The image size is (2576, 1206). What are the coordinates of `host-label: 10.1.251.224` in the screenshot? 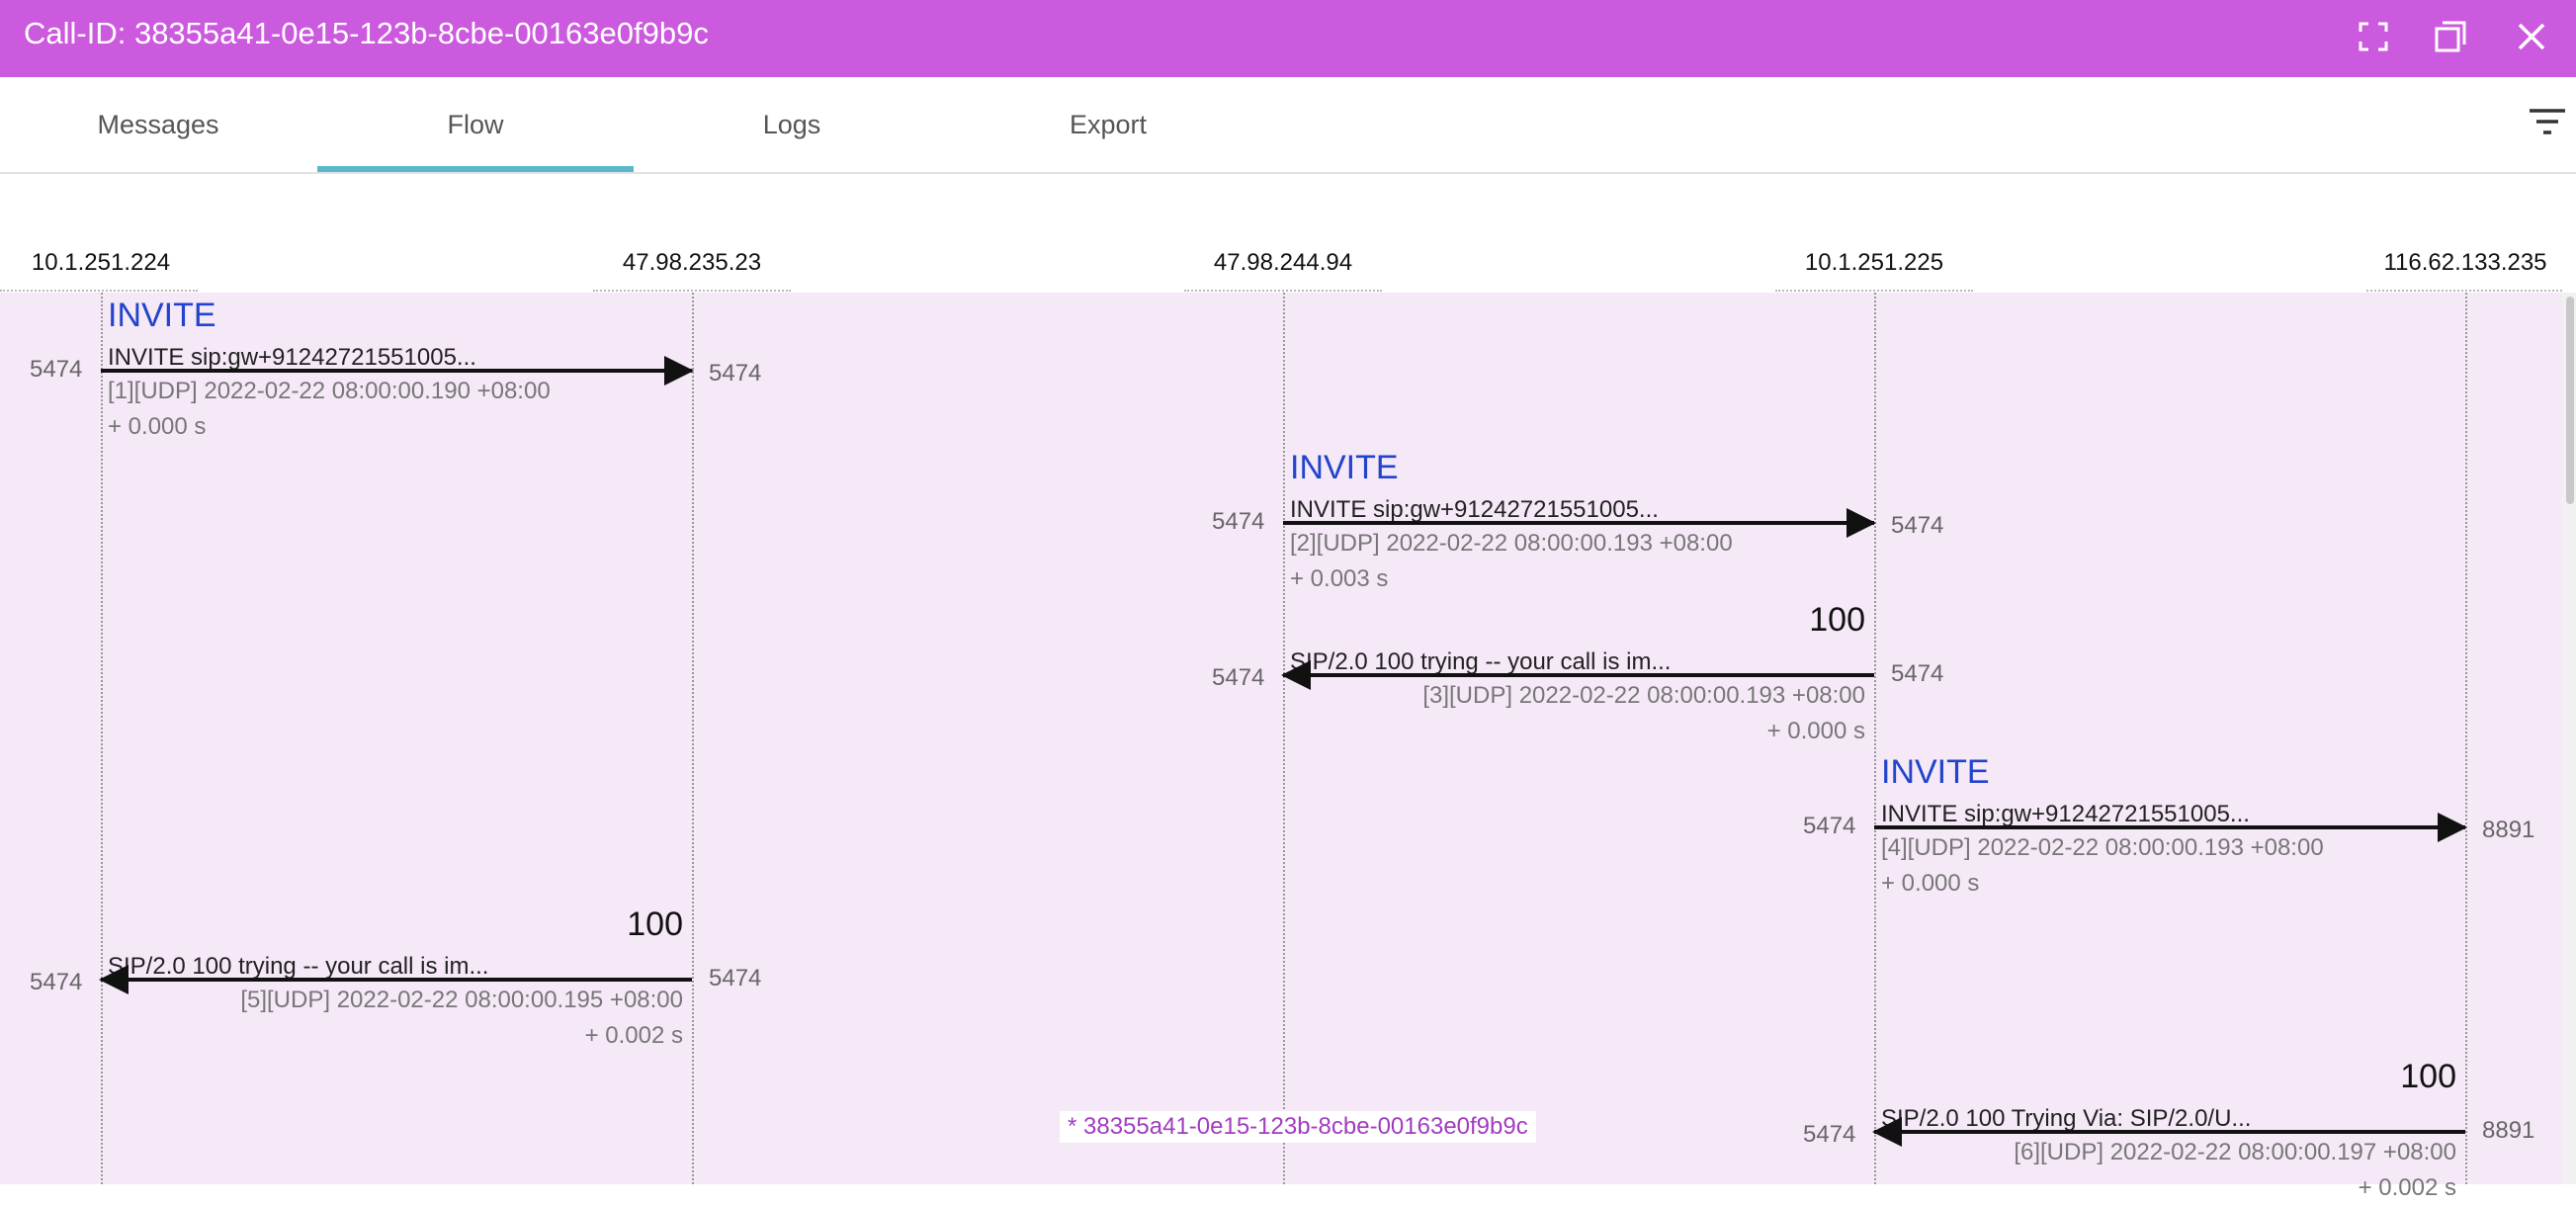 It's located at (101, 262).